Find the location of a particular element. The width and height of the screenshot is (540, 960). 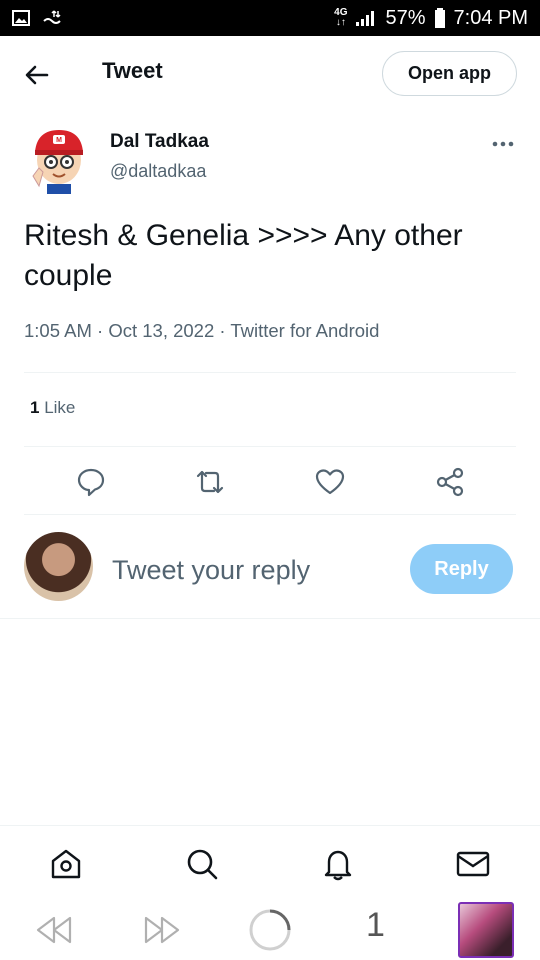

author-handle: @daltadkaa is located at coordinates (158, 171).